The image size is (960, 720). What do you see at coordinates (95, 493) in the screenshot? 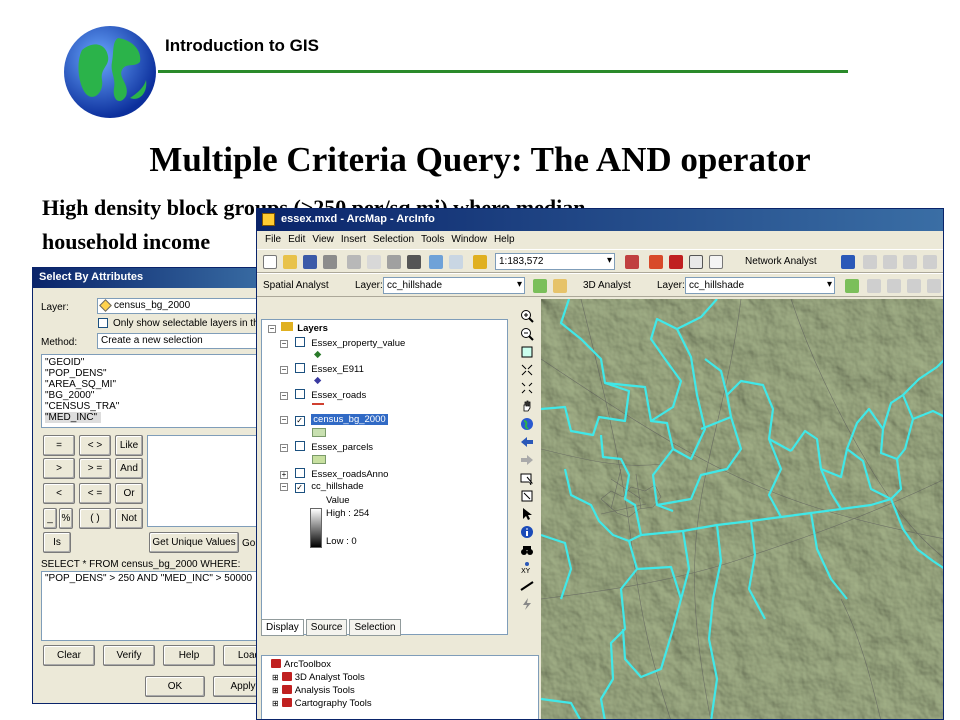
I see `operator-less-equal-button: < =` at bounding box center [95, 493].